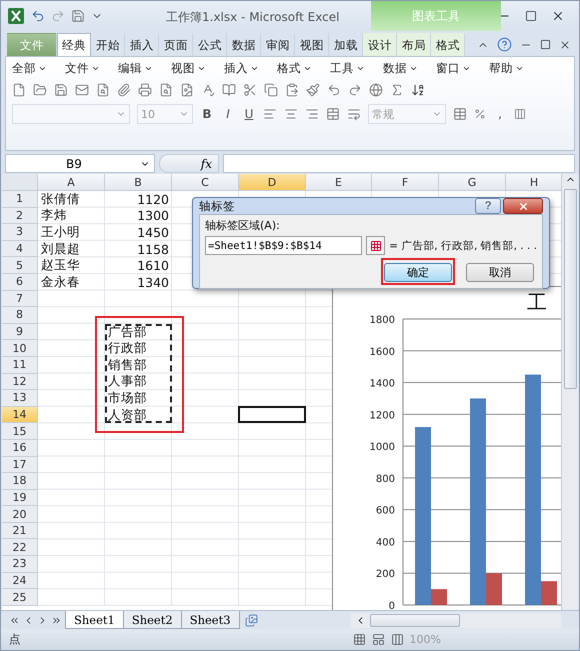 This screenshot has width=580, height=651. Describe the element at coordinates (251, 620) in the screenshot. I see `insert-sheet-icon` at that location.